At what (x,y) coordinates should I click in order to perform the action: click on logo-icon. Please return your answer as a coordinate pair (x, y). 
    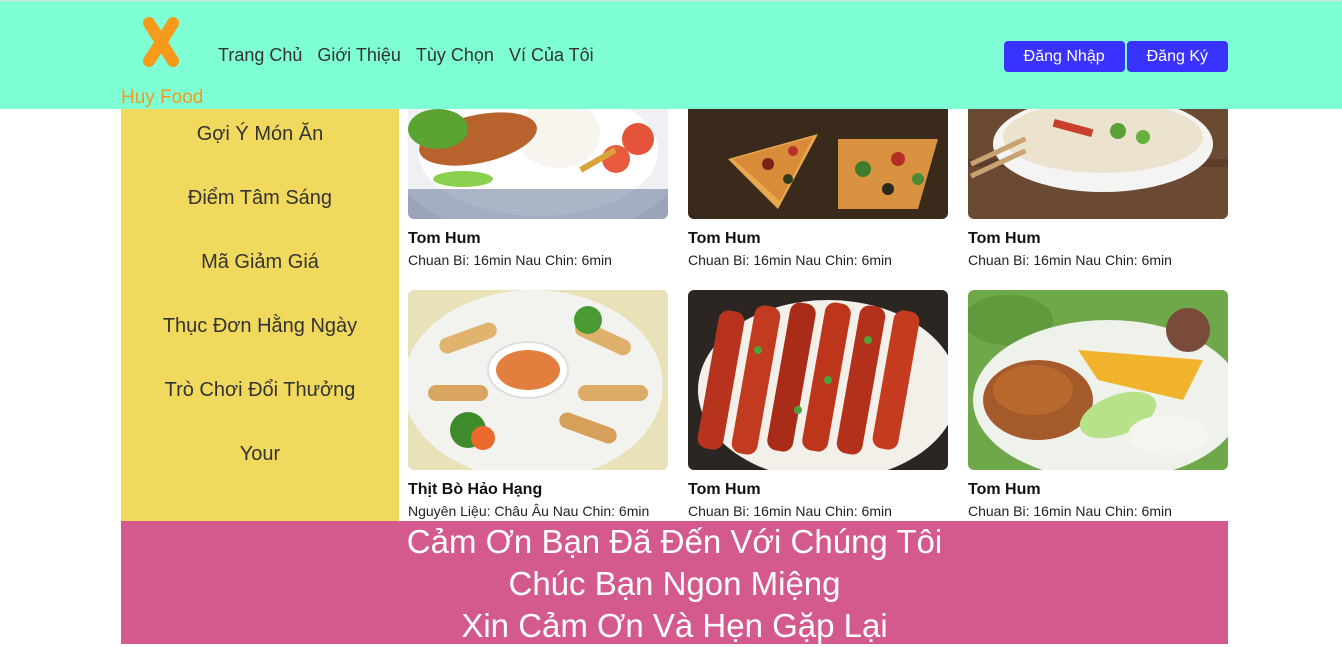
    Looking at the image, I should click on (161, 42).